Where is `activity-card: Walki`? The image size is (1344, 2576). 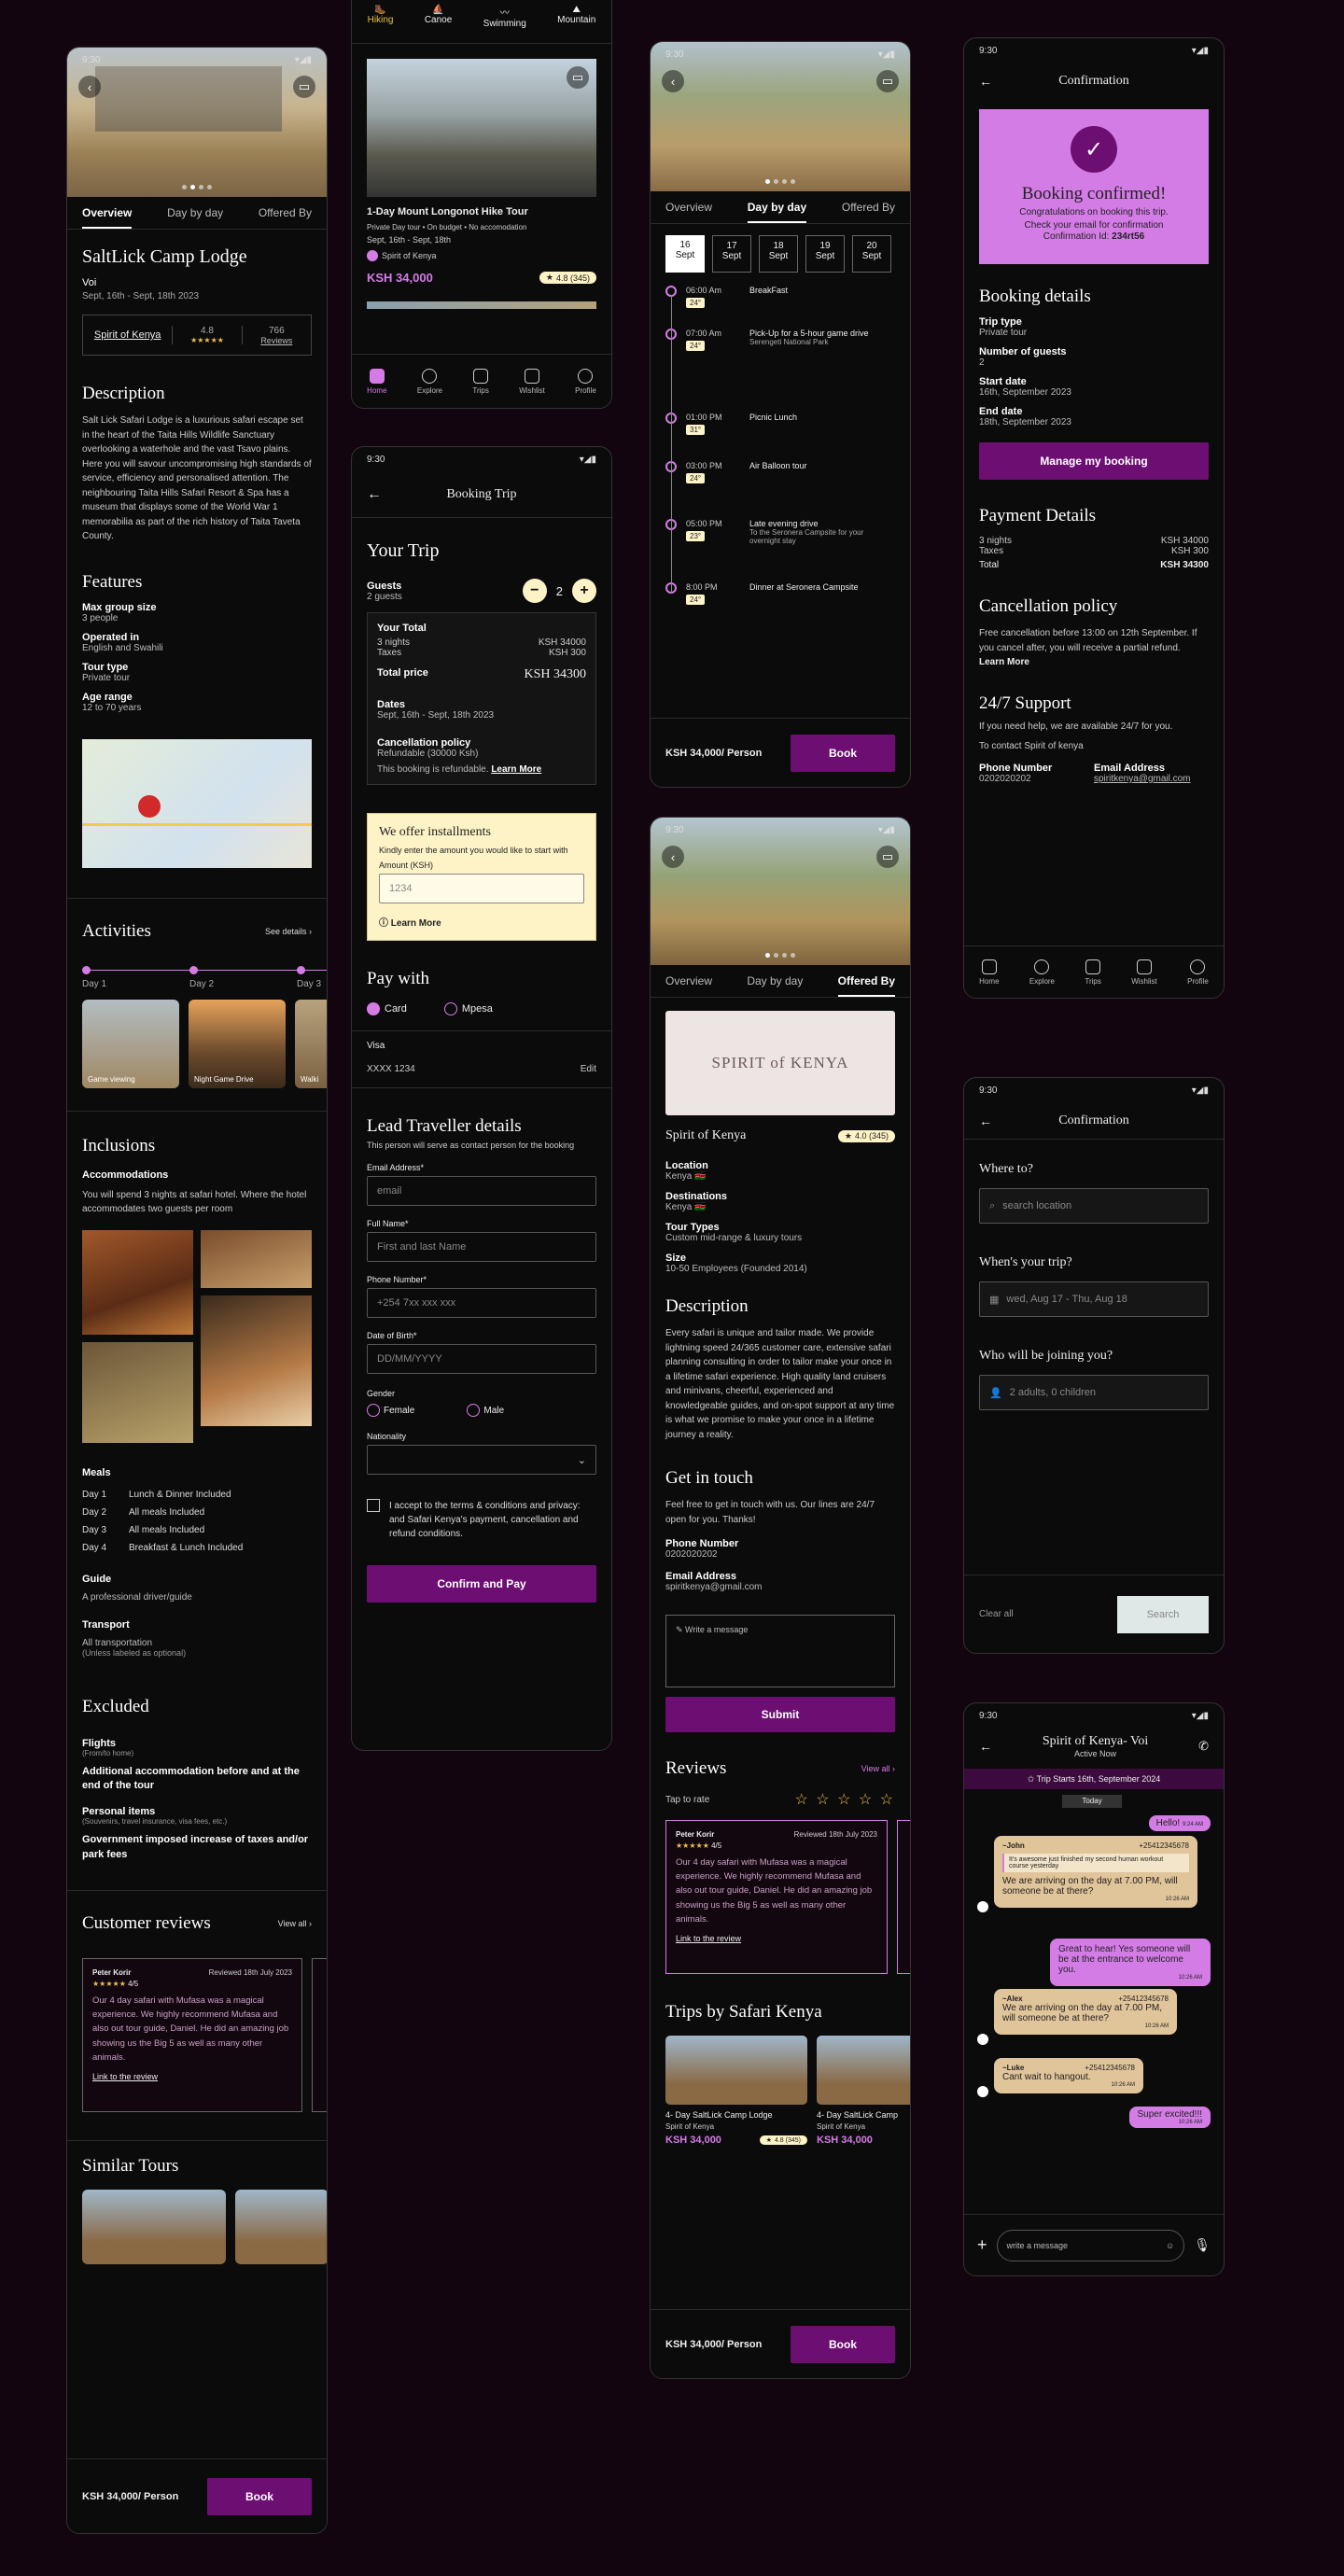
activity-card: Walki is located at coordinates (311, 1043).